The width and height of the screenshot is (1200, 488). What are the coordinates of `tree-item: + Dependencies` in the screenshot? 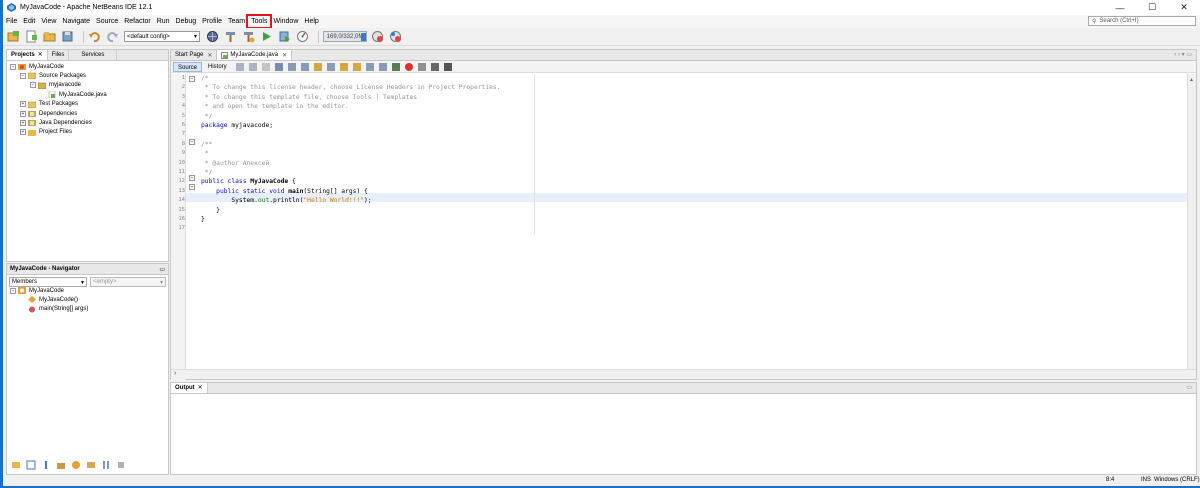 It's located at (48, 113).